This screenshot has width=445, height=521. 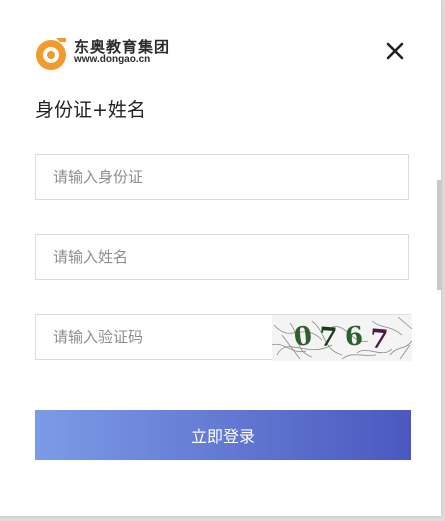 I want to click on brand-url: www.dongao.cn, so click(x=112, y=59).